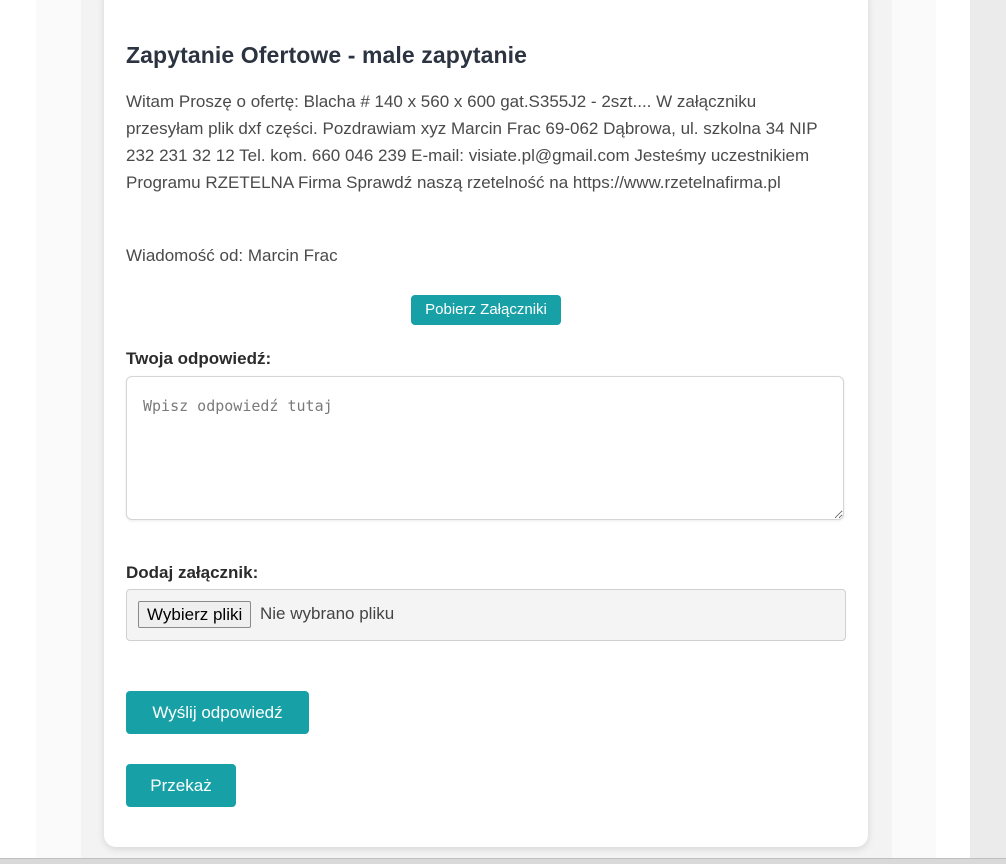 This screenshot has width=1006, height=864. Describe the element at coordinates (192, 572) in the screenshot. I see `attachment-label: Dodaj załącznik:` at that location.